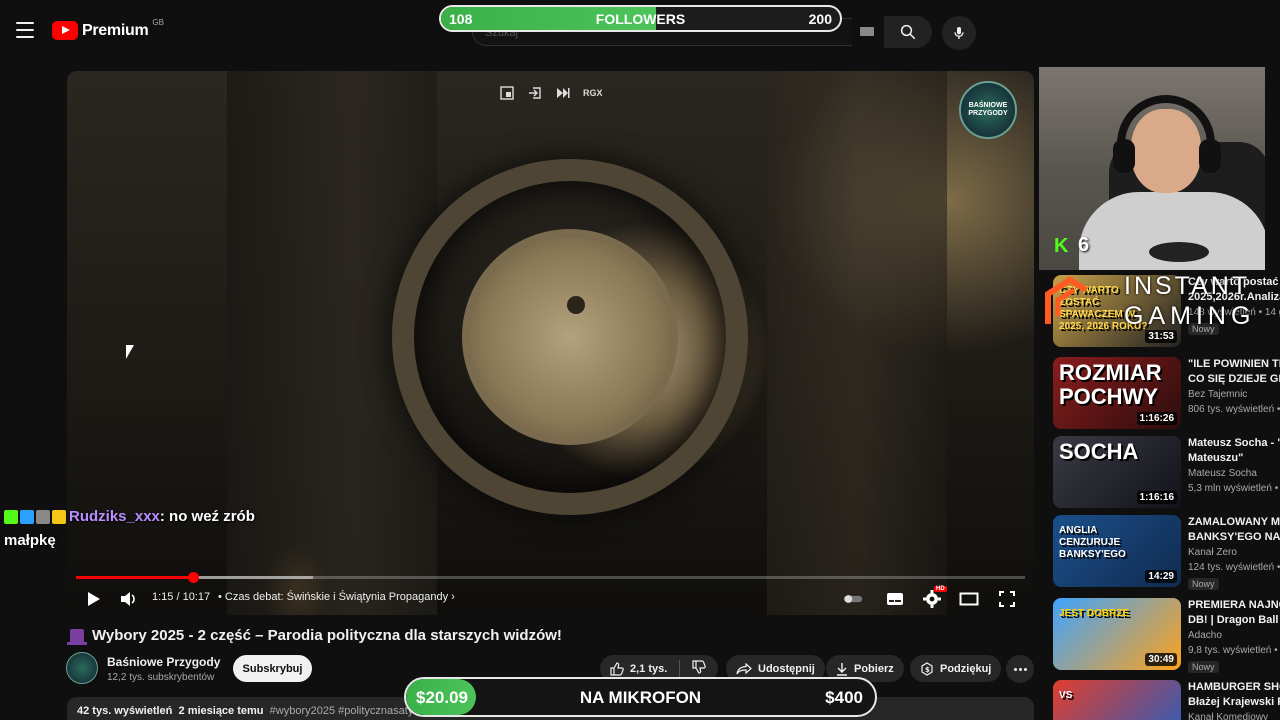 This screenshot has height=720, width=1280. What do you see at coordinates (125, 711) in the screenshot?
I see `view-count: 42 tys. wyświetleń` at bounding box center [125, 711].